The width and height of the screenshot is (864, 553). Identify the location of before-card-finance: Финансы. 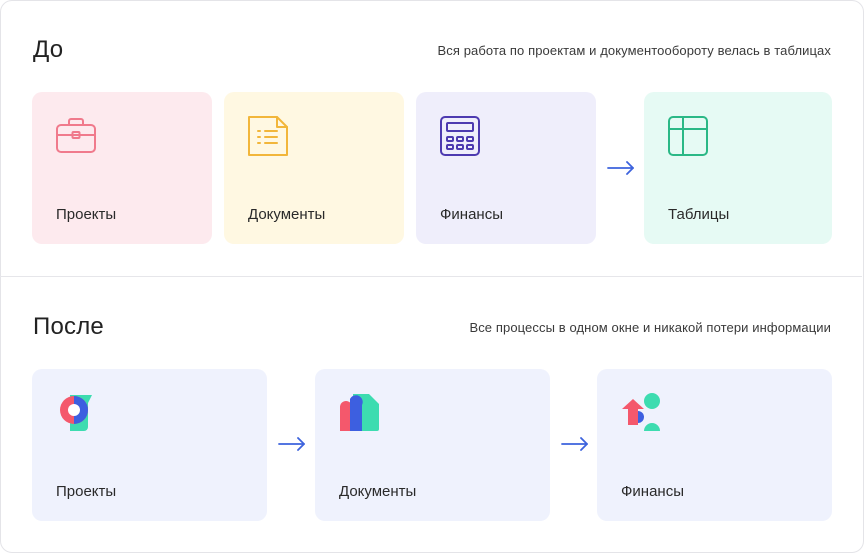
(506, 168).